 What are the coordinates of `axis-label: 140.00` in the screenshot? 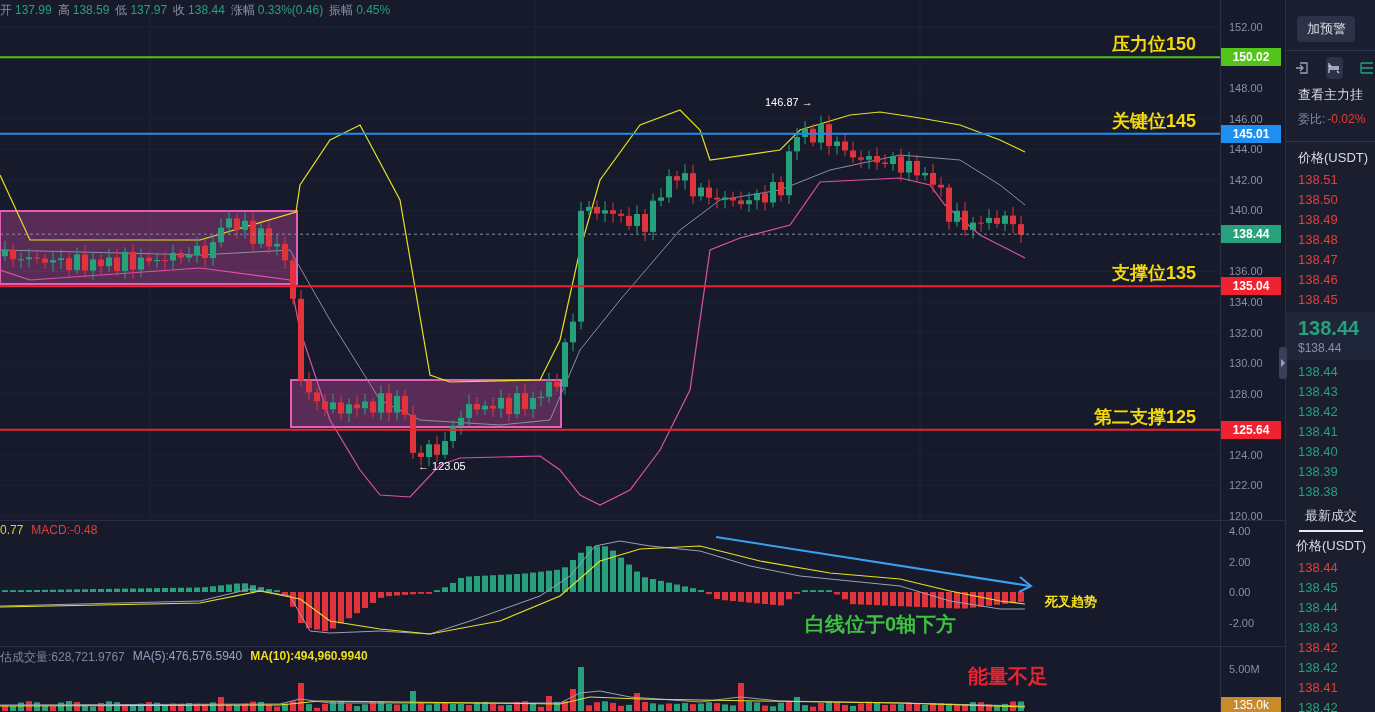 It's located at (1246, 210).